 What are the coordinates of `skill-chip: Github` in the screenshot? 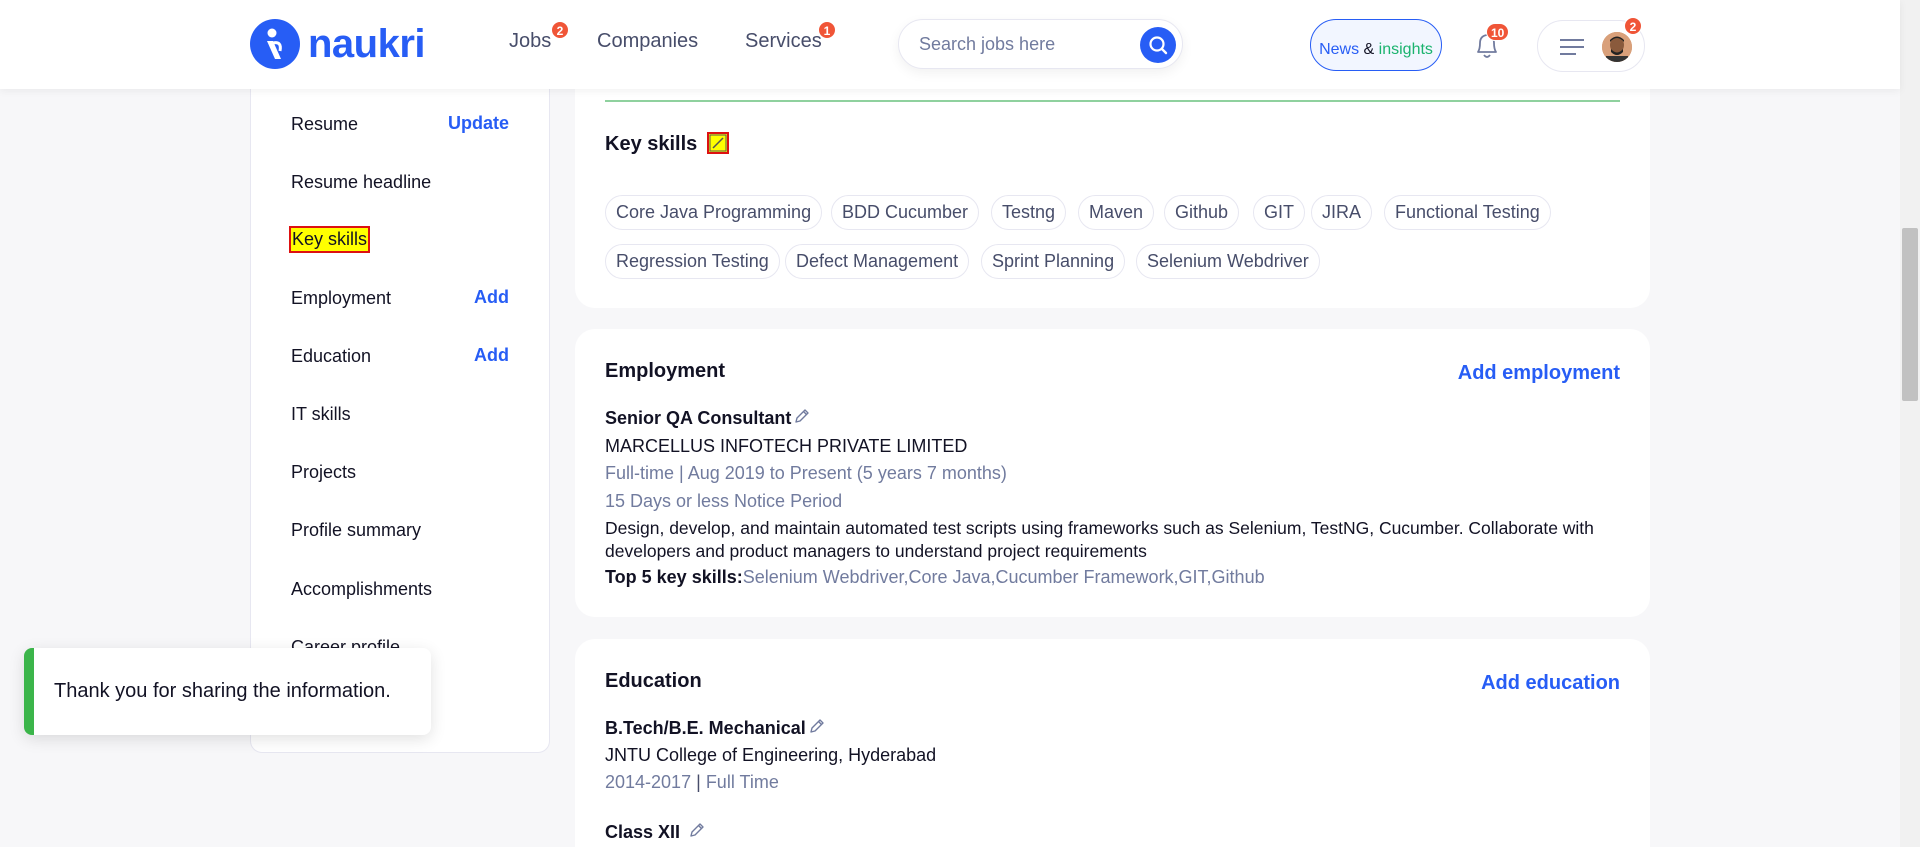 It's located at (1202, 212).